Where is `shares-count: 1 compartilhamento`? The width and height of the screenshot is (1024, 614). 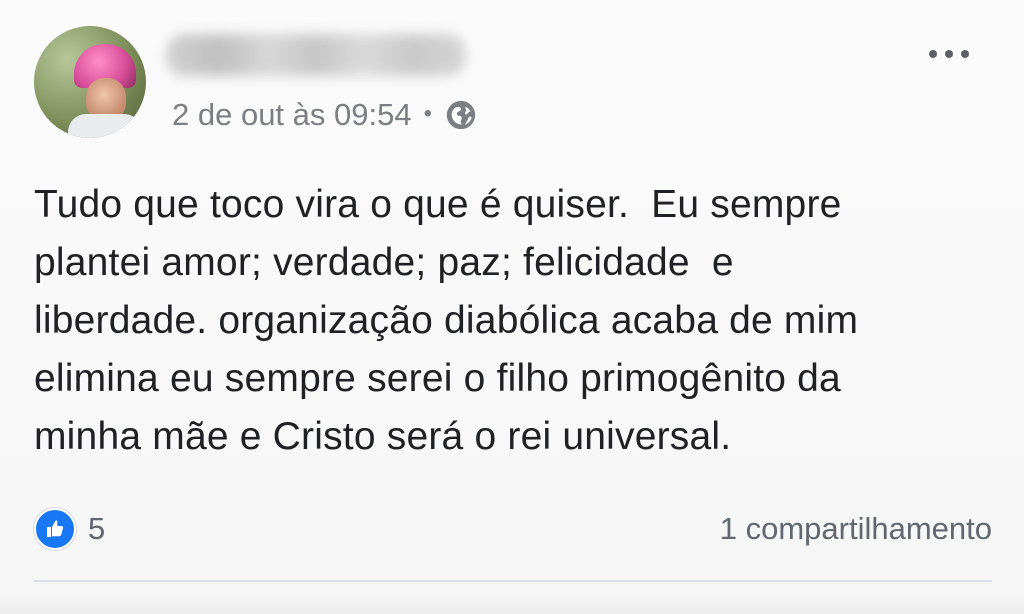 shares-count: 1 compartilhamento is located at coordinates (856, 529).